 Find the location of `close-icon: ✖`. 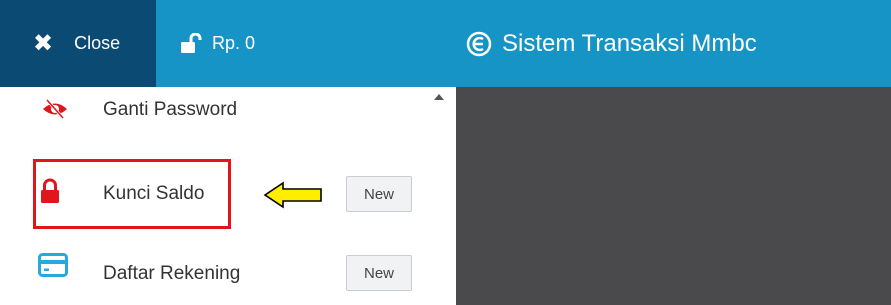

close-icon: ✖ is located at coordinates (43, 43).